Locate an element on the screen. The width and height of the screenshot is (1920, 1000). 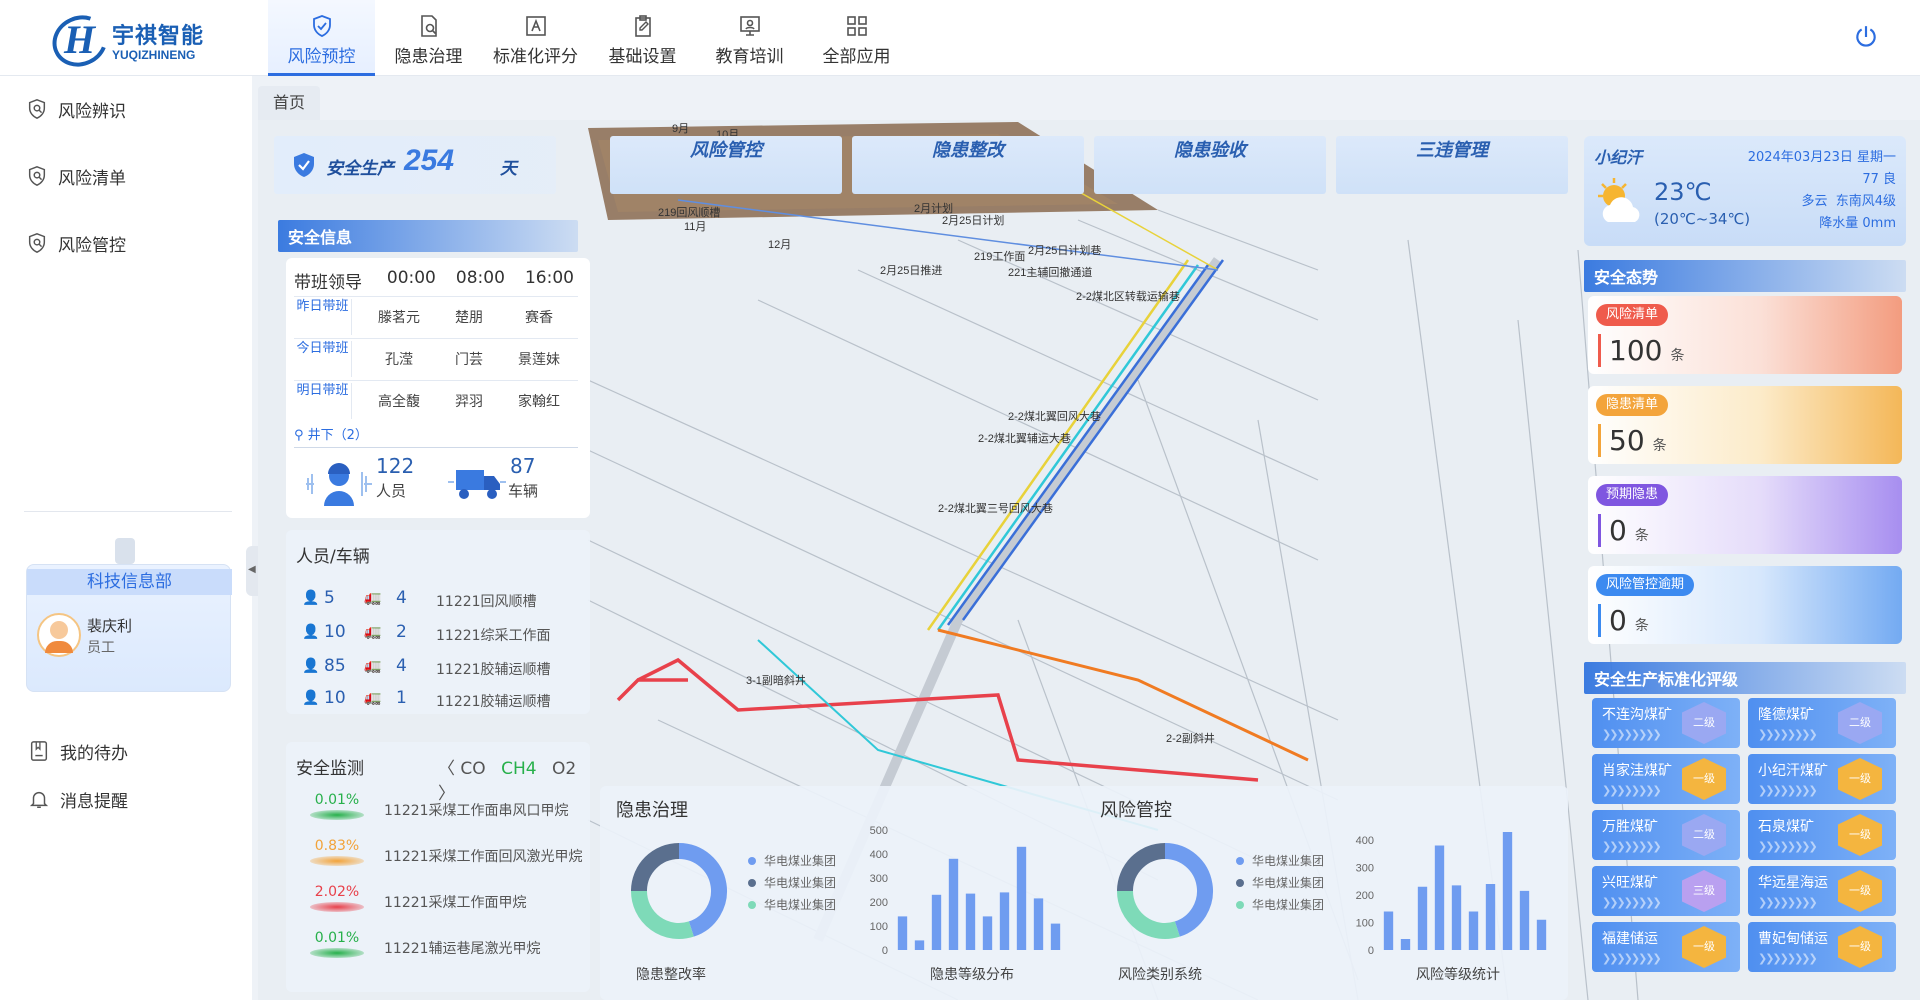
tab-label: 基础设置 is located at coordinates (642, 57).